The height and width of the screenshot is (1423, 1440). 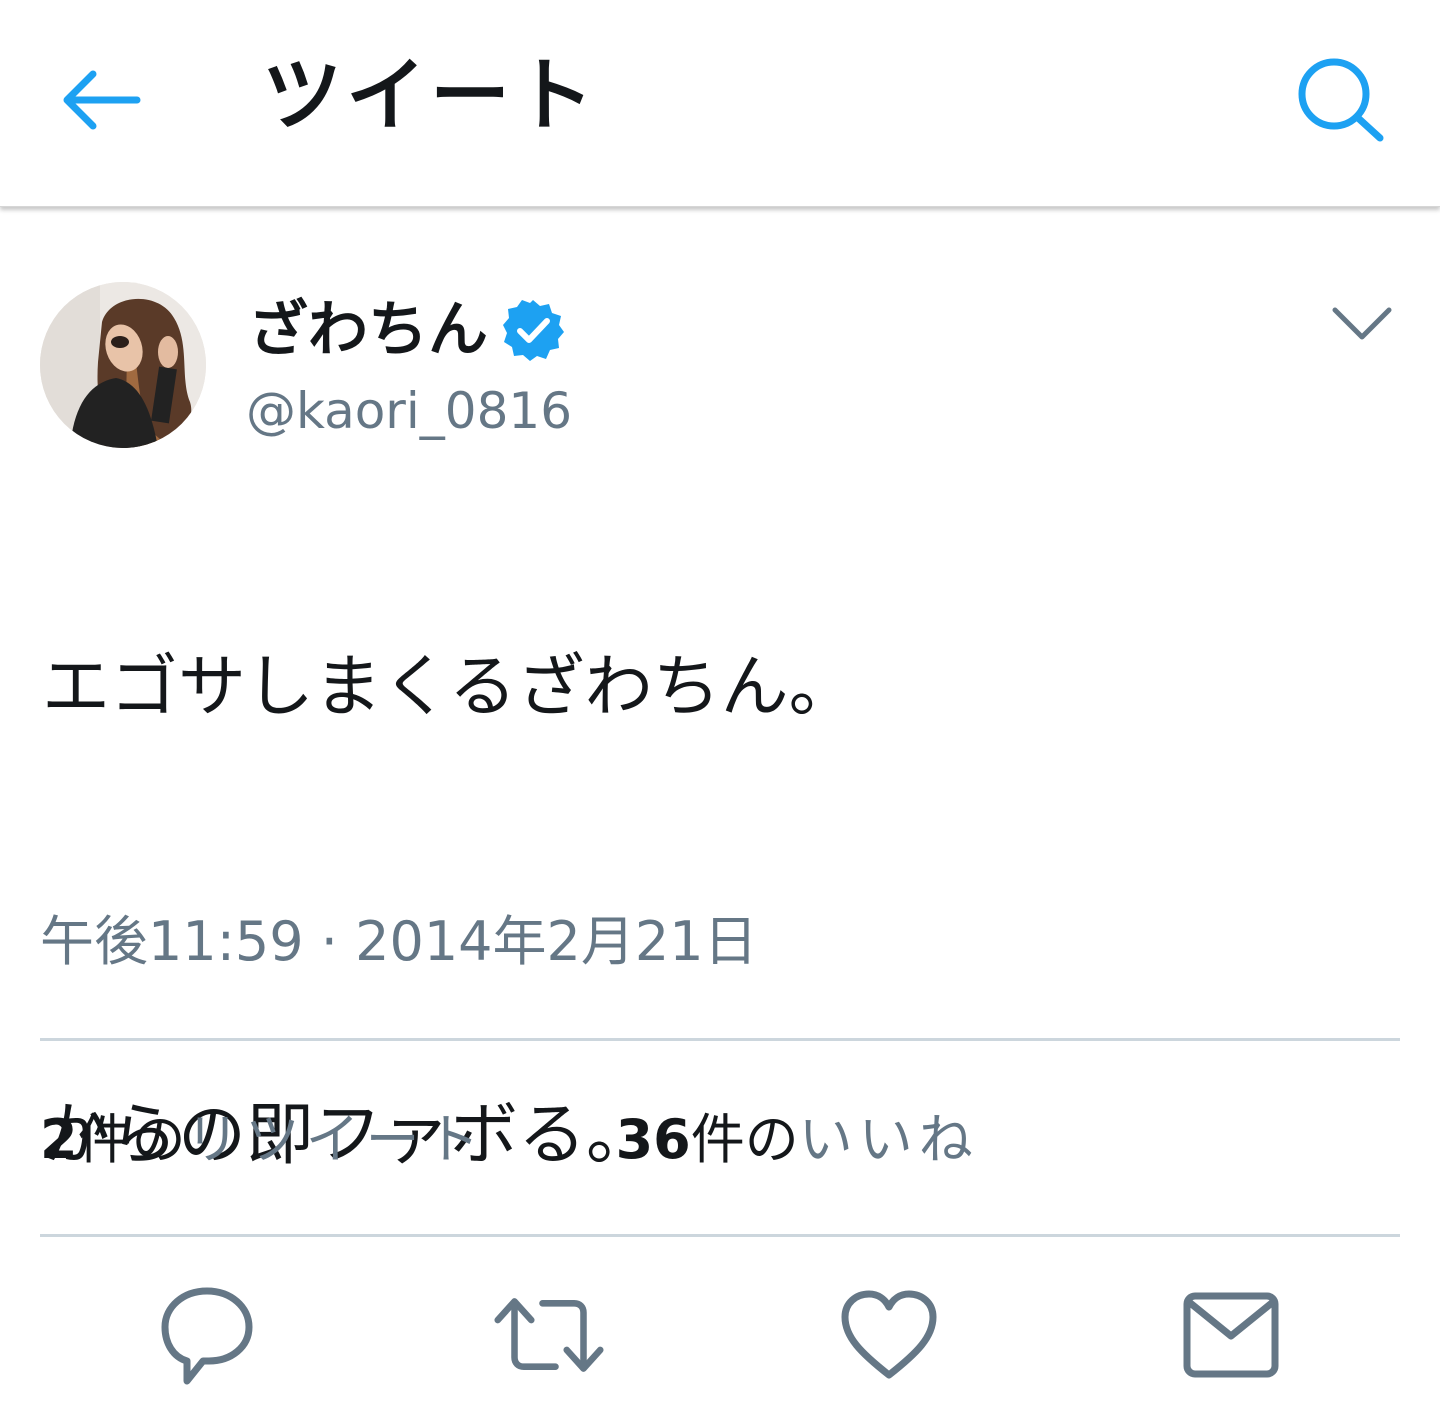 I want to click on tweet-stats: 2 件の リツイート 36 件の いいね, so click(x=509, y=1140).